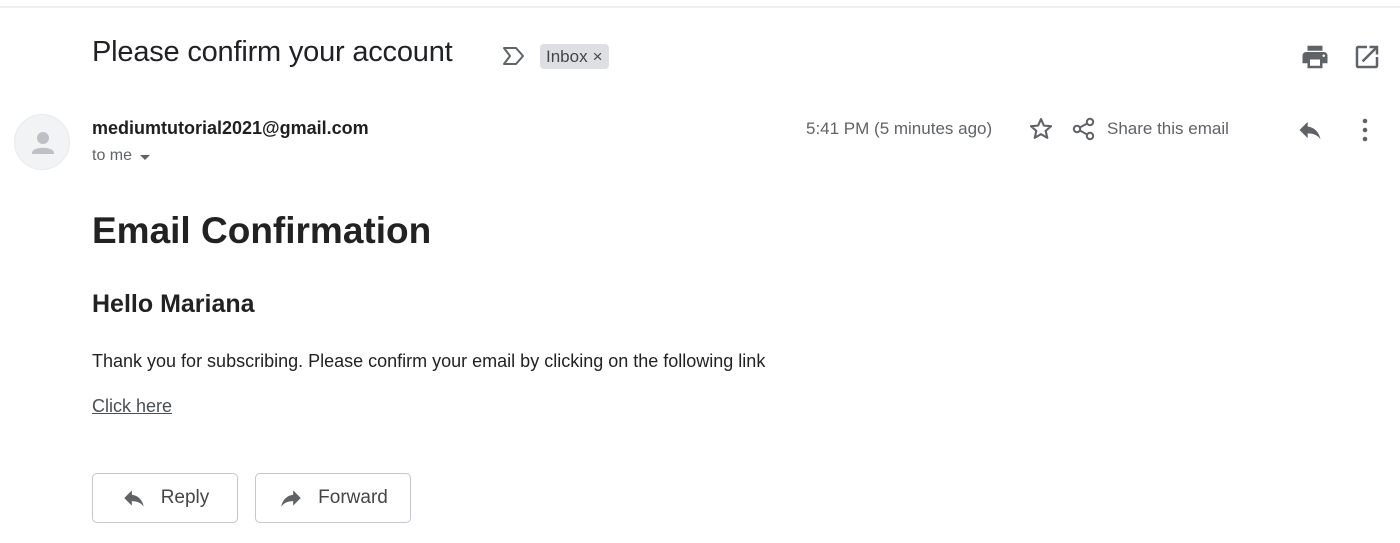 This screenshot has height=543, width=1400. I want to click on label-chip-inbox: Inbox ×, so click(574, 56).